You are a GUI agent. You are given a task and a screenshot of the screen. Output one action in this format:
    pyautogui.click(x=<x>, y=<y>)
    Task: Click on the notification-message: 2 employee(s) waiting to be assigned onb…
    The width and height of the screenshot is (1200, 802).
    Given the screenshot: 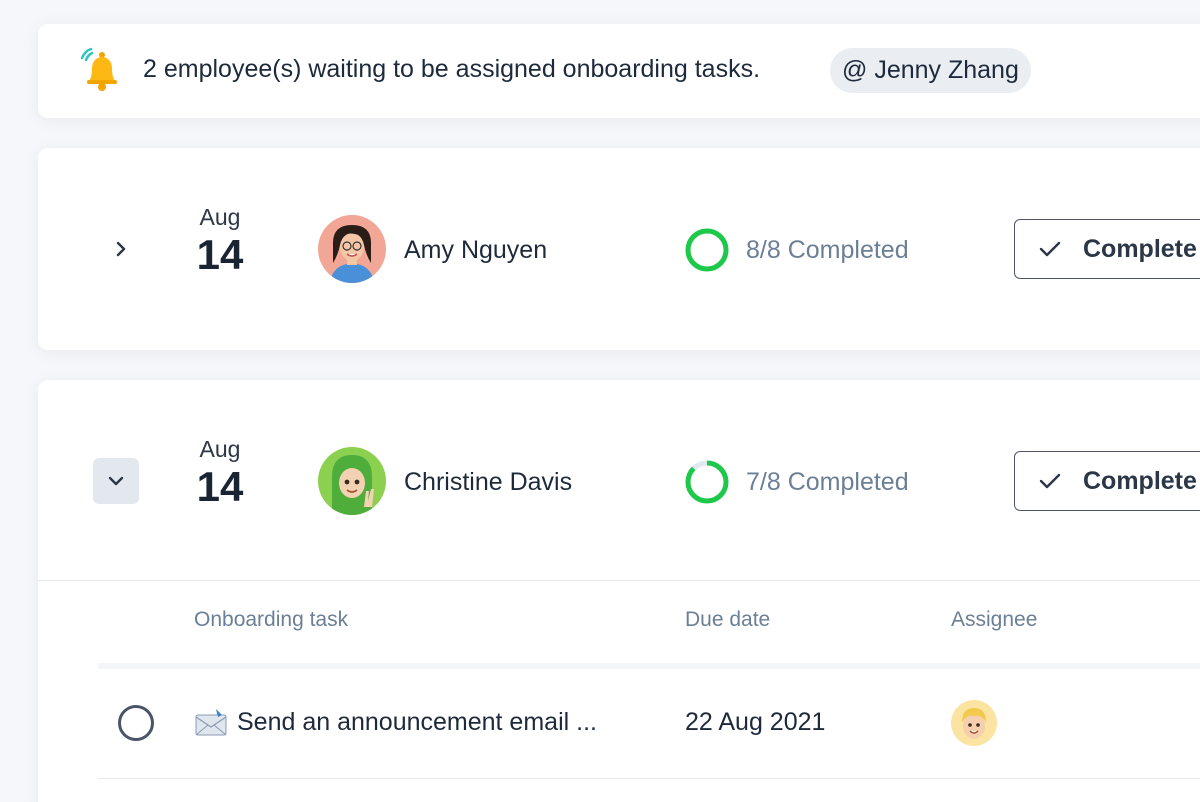 What is the action you would take?
    pyautogui.click(x=452, y=69)
    